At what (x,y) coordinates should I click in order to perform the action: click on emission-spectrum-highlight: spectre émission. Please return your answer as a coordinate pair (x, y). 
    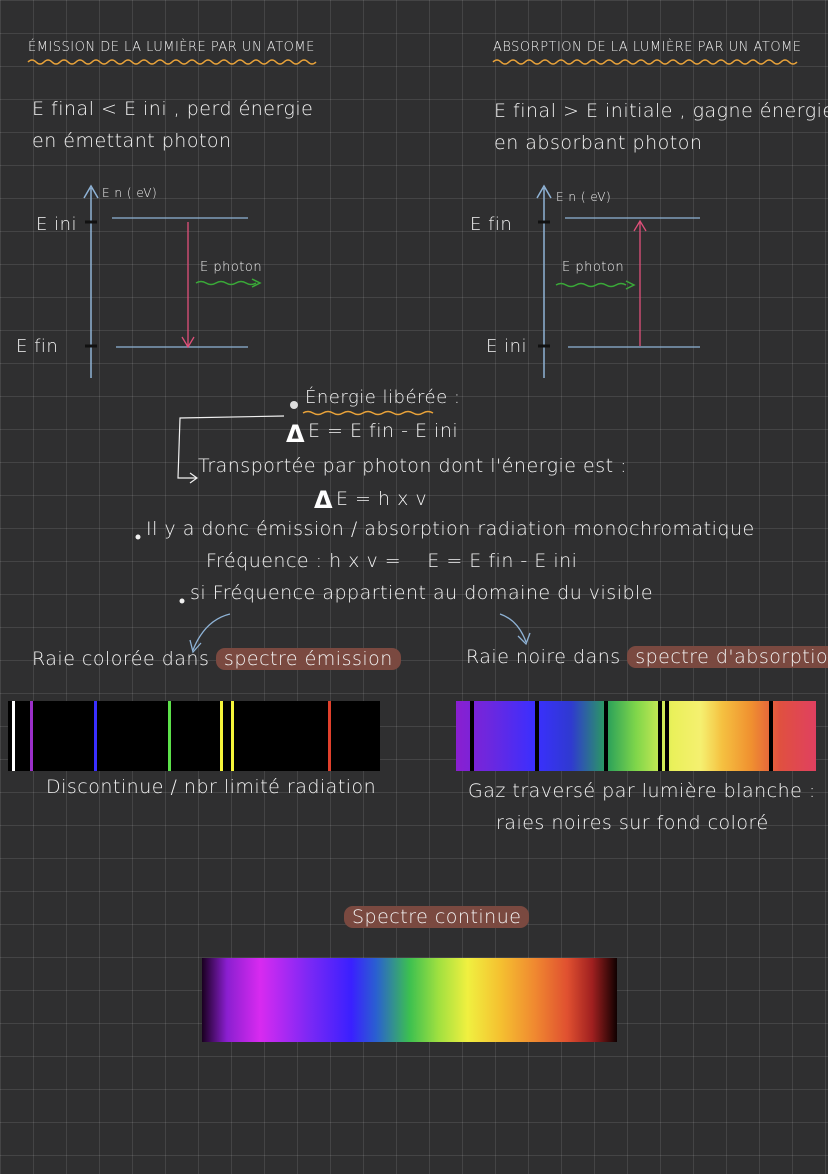
    Looking at the image, I should click on (308, 659).